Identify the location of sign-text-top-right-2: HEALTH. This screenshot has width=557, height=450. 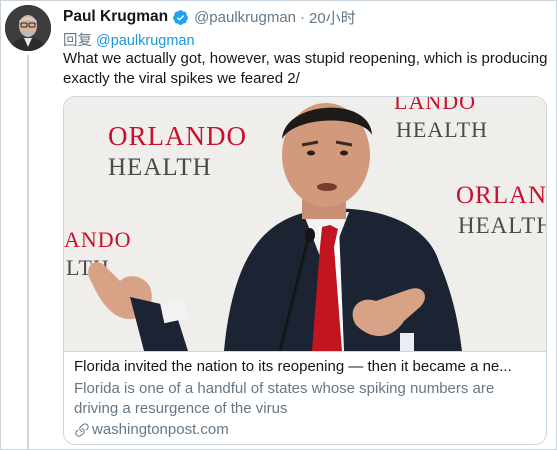
(442, 129).